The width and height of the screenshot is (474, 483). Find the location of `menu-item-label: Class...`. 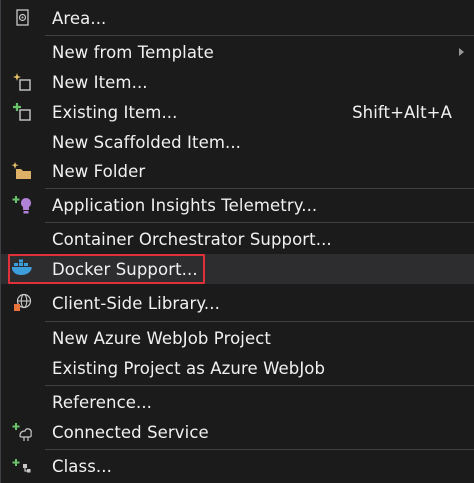

menu-item-label: Class... is located at coordinates (82, 466).